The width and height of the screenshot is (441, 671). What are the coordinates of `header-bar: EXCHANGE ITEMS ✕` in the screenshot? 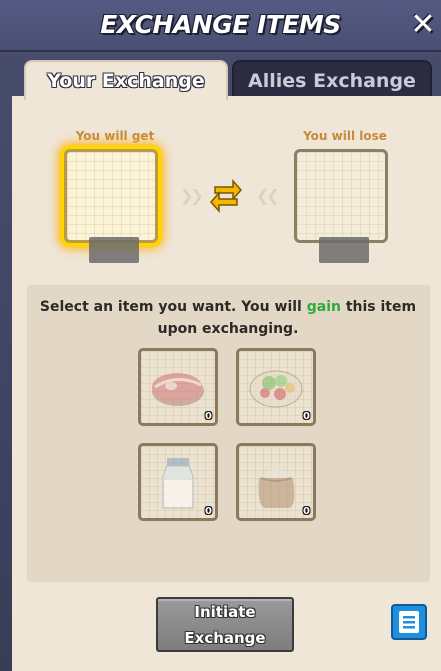 It's located at (220, 26).